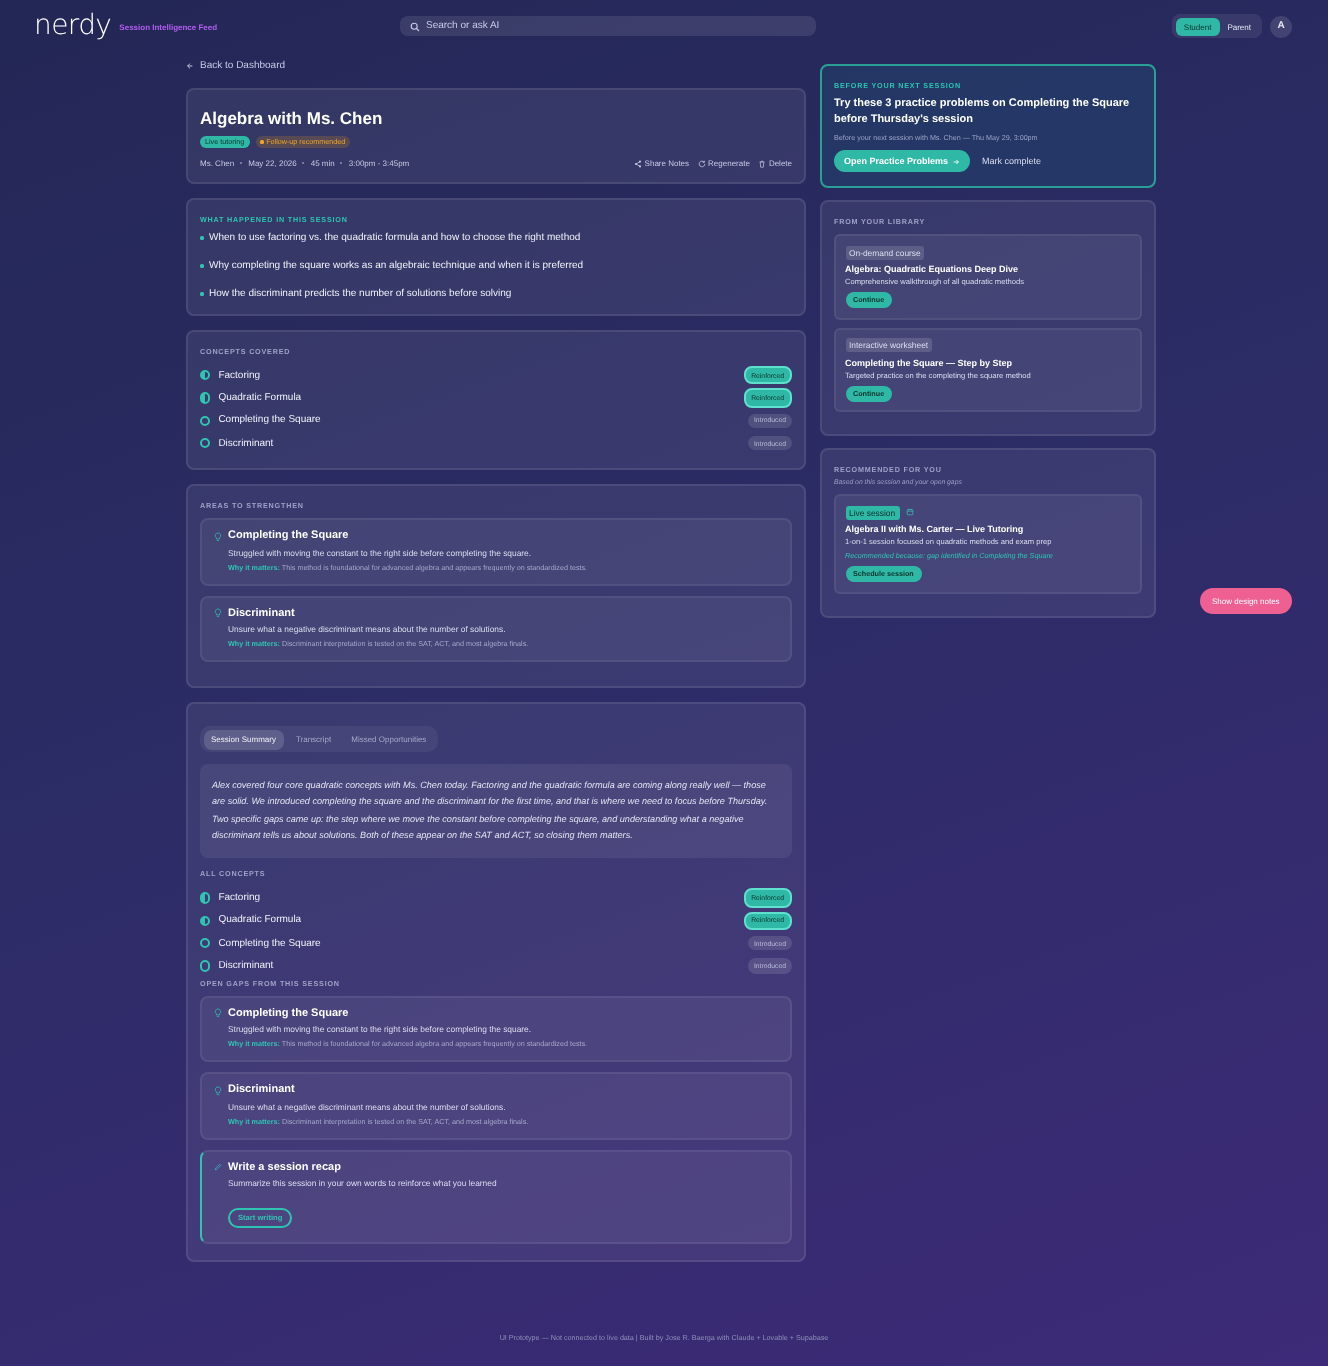 Image resolution: width=1328 pixels, height=1366 pixels. What do you see at coordinates (218, 1167) in the screenshot?
I see `pencil-icon` at bounding box center [218, 1167].